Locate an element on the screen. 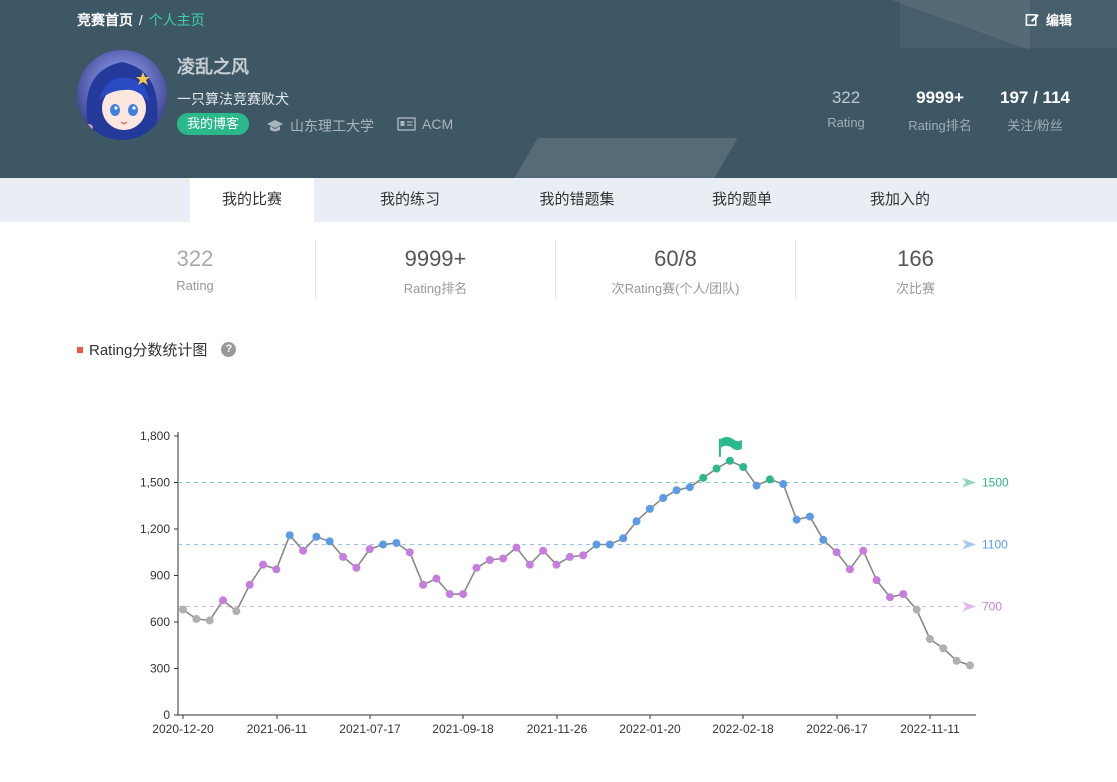 The width and height of the screenshot is (1117, 782). edit-button: 编辑 is located at coordinates (1048, 19).